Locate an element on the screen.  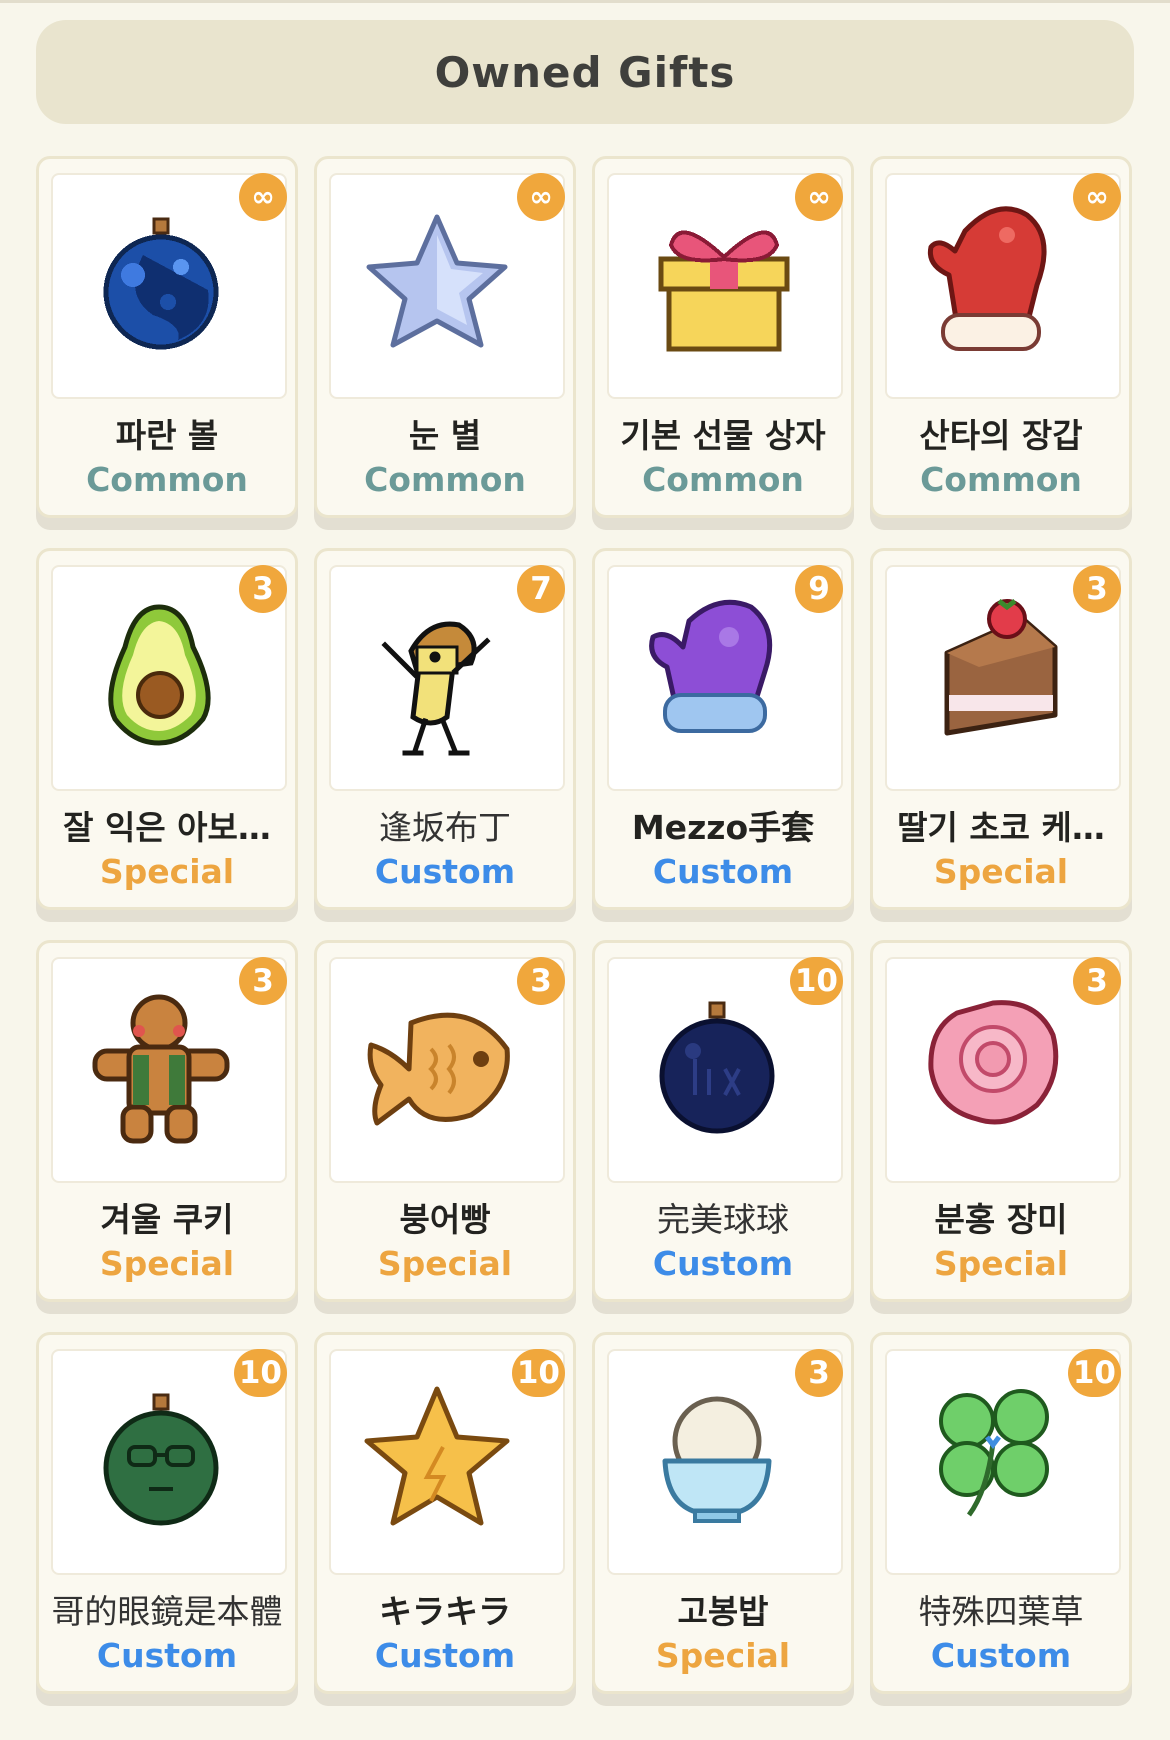
gift-card: 3 딸기 초코 케… Special is located at coordinates (1001, 729).